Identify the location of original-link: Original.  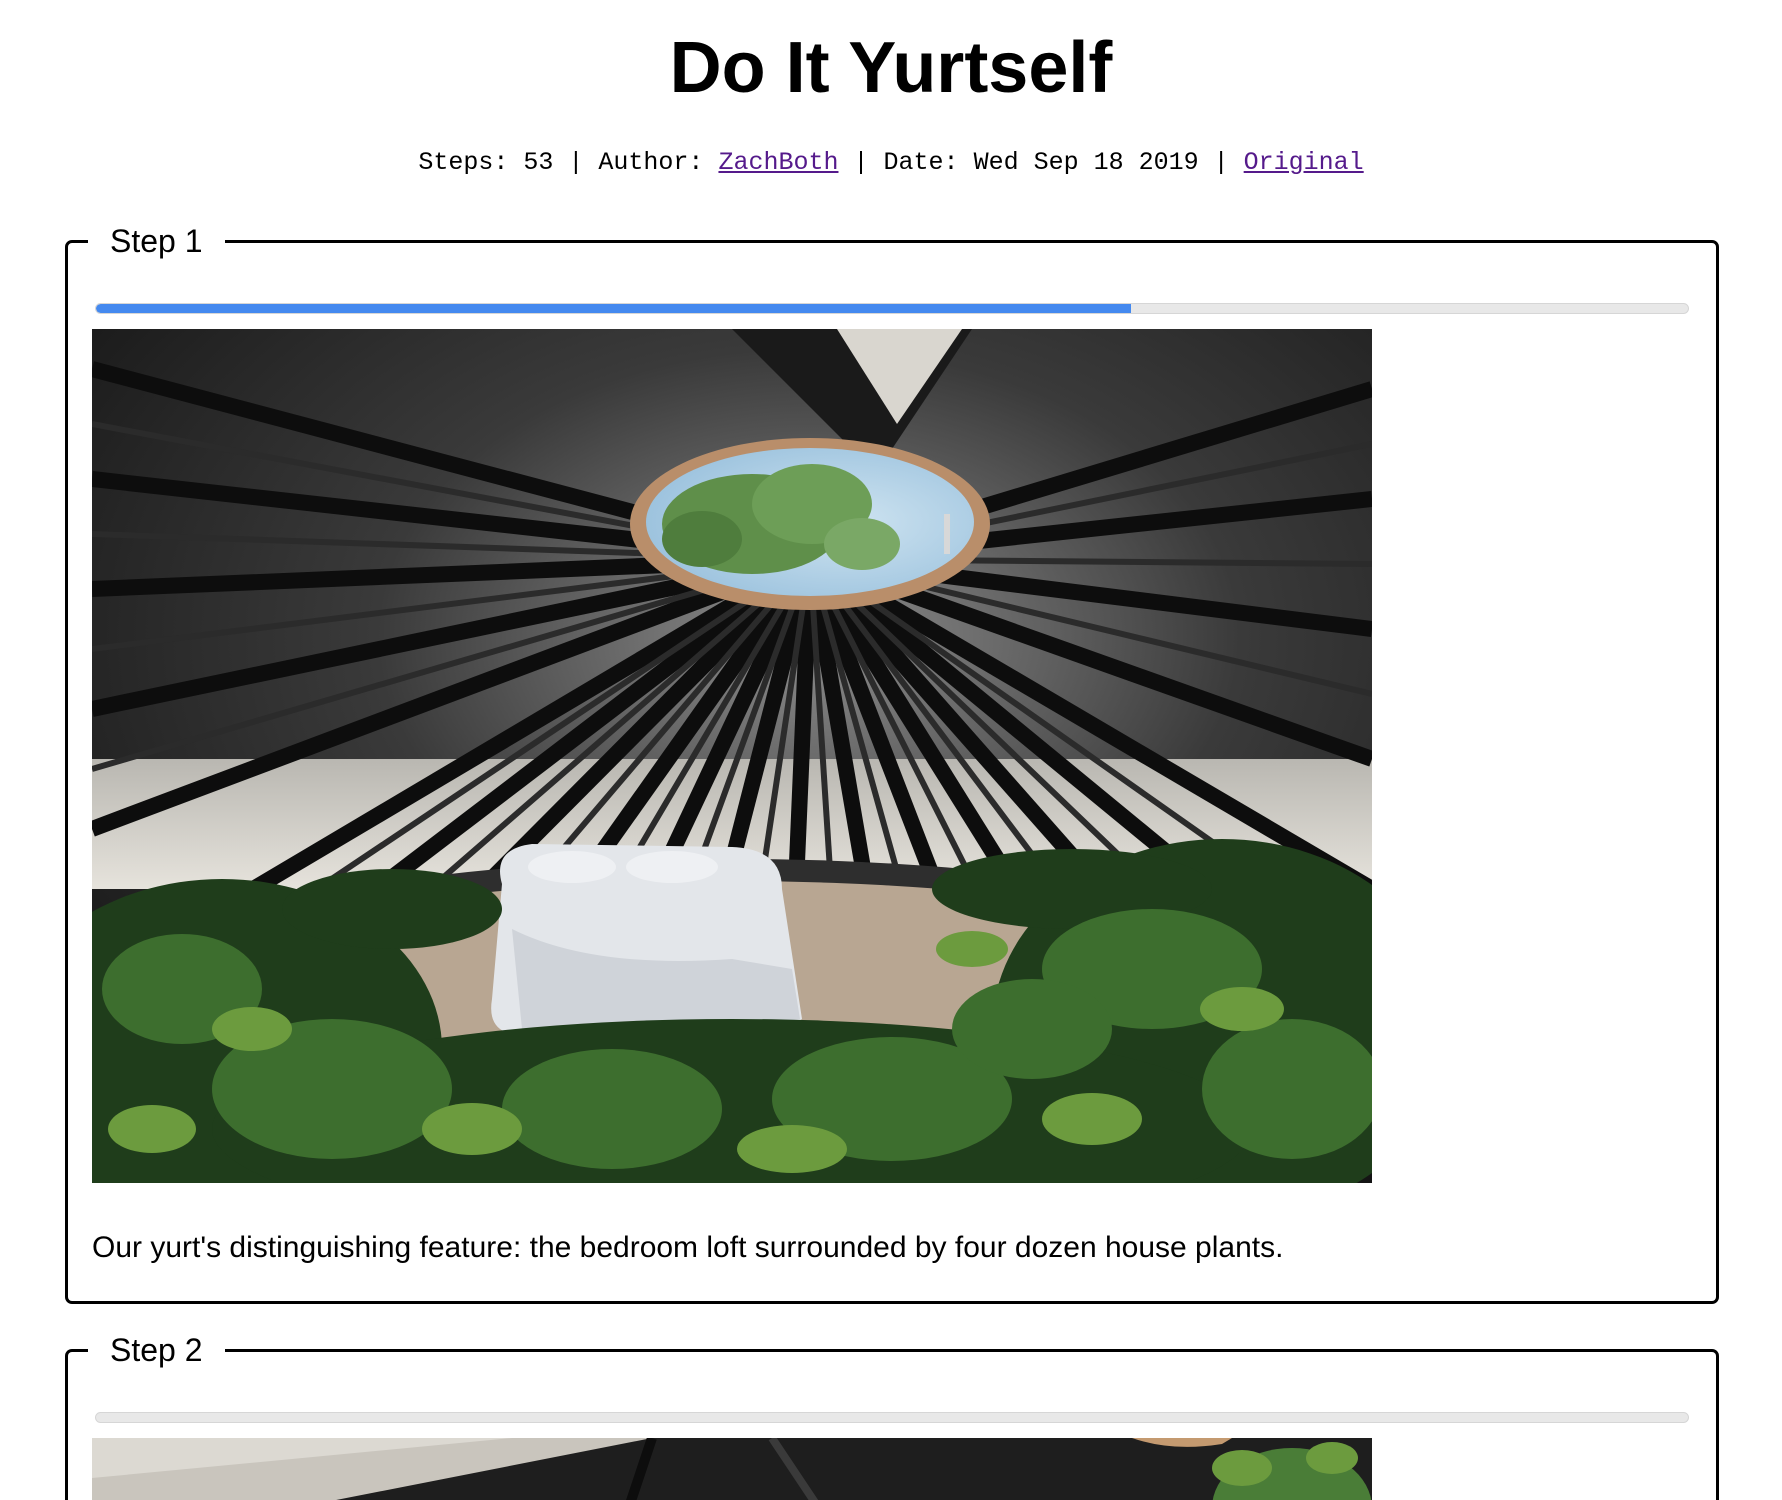
(1304, 162).